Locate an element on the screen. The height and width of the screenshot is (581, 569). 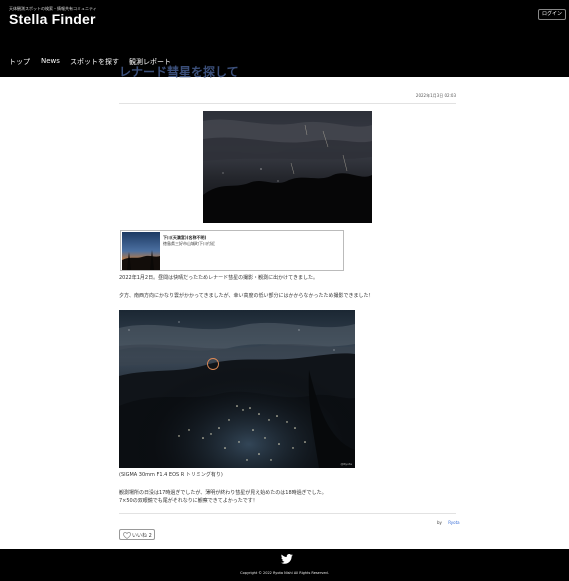
author-link: Ryota is located at coordinates (453, 522).